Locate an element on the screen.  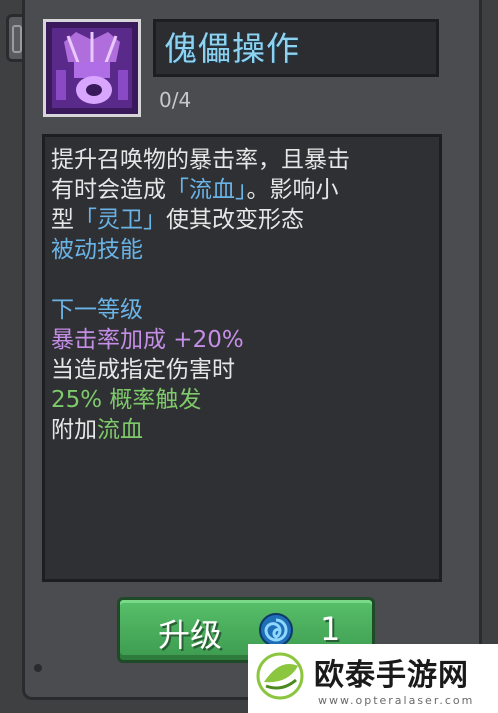
desc-line: 有时会造成「流血」。影响小 is located at coordinates (242, 190).